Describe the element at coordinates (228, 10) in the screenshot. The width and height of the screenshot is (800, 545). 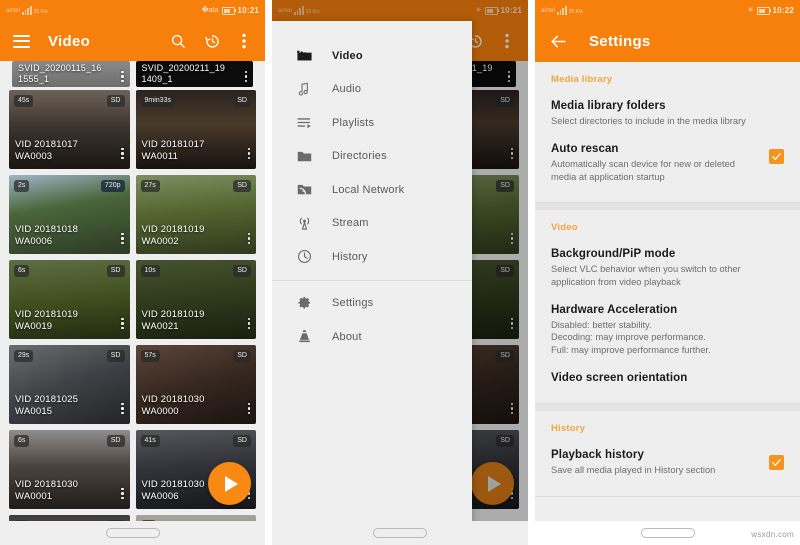
I see `battery-icon` at that location.